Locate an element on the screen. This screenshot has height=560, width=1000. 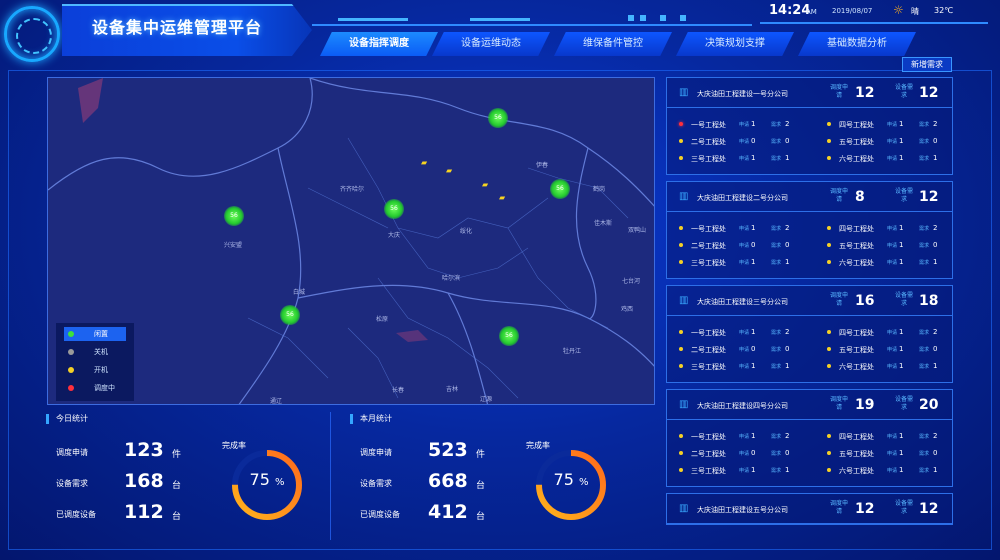
legend-item-dispatching: 调度中 is located at coordinates (95, 388).